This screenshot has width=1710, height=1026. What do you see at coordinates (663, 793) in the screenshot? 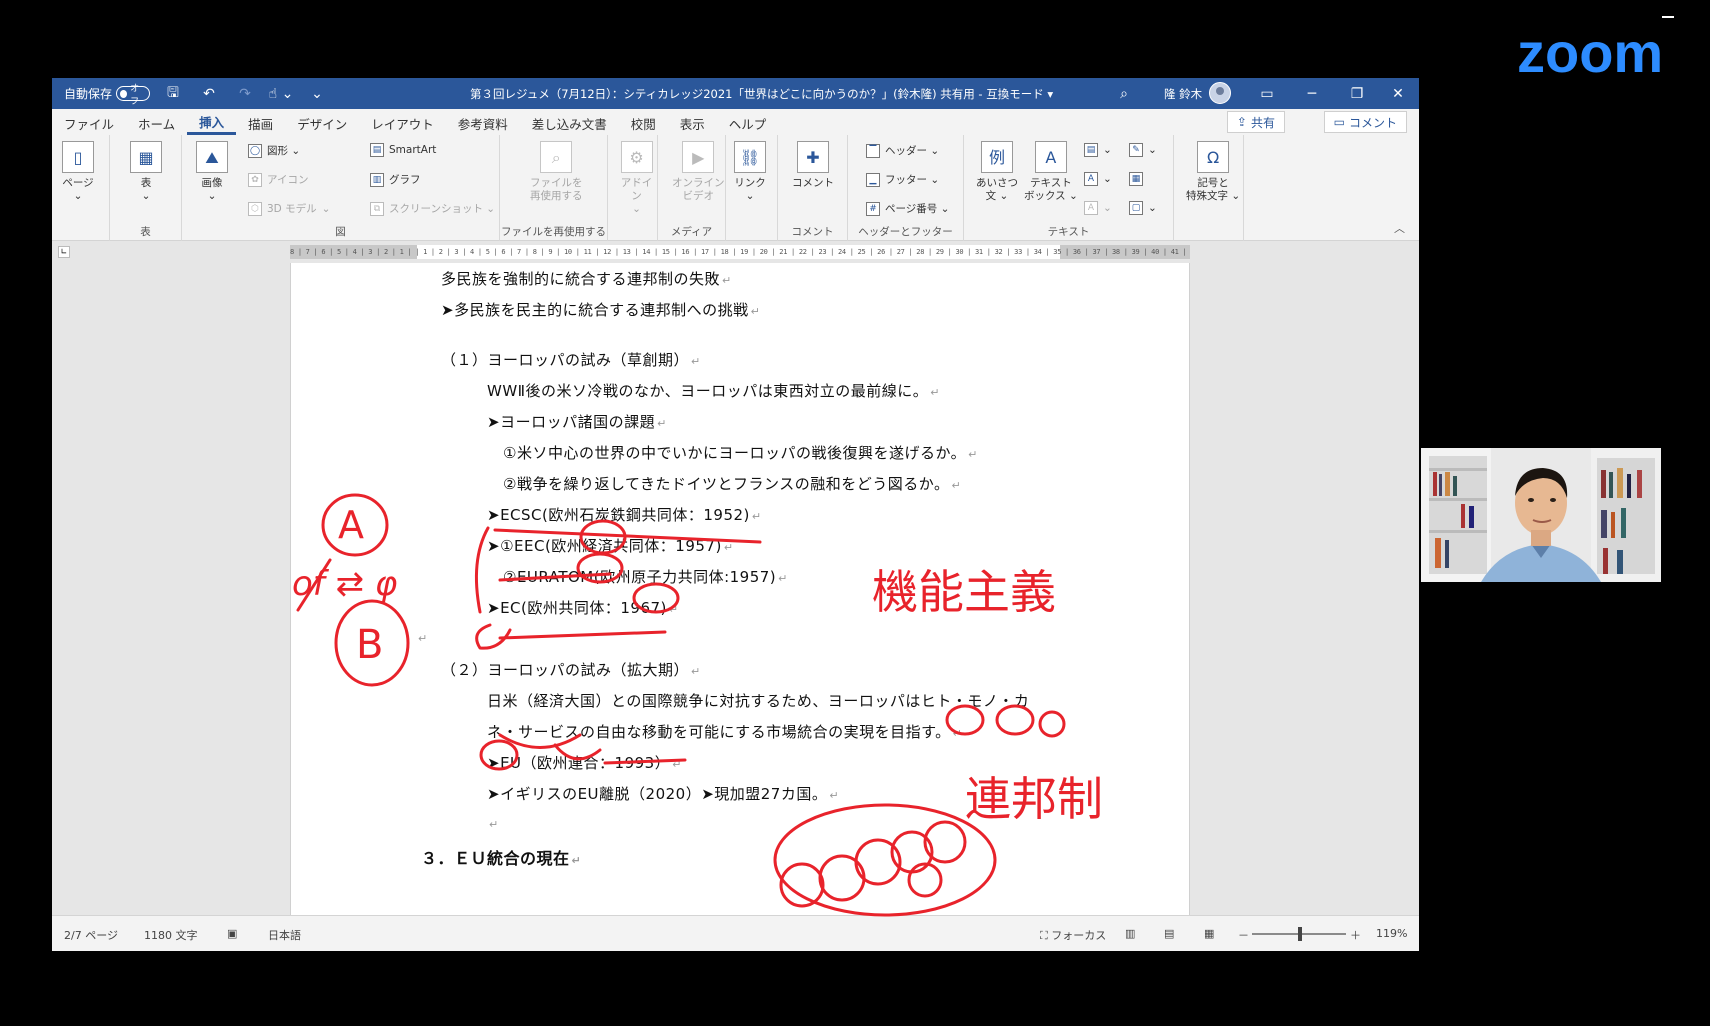
I see `doc-line: ➤イギリスのEU離脱（2020）➤現加盟27カ国。 ↵` at bounding box center [663, 793].